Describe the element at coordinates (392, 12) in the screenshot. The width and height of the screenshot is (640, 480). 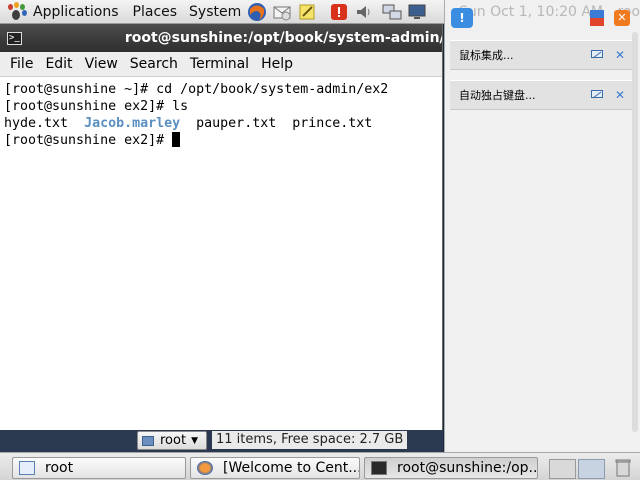
I see `network-icon` at that location.